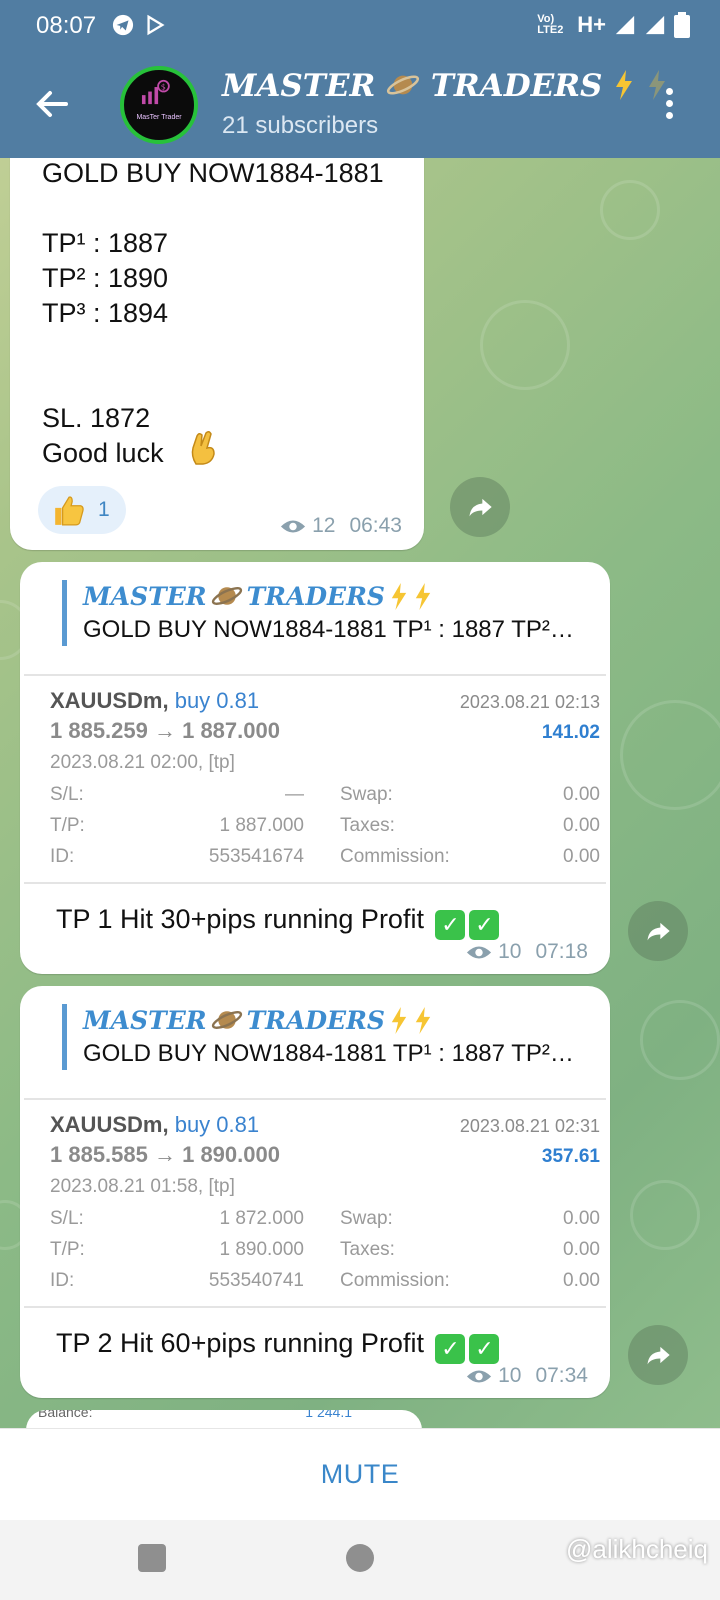 The image size is (720, 1600). Describe the element at coordinates (529, 1126) in the screenshot. I see `trade-close-date: 2023.08.21 02:31` at that location.